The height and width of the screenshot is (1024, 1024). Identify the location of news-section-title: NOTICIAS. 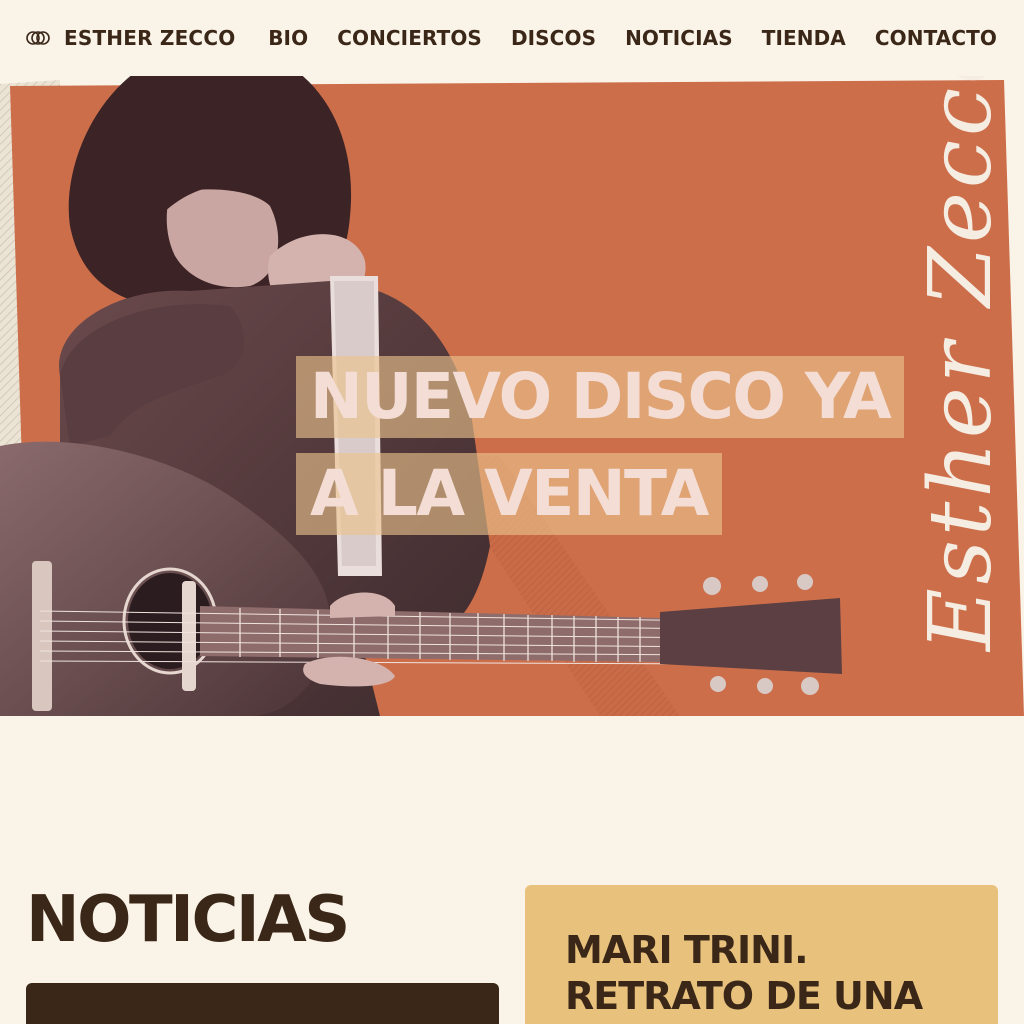
(188, 920).